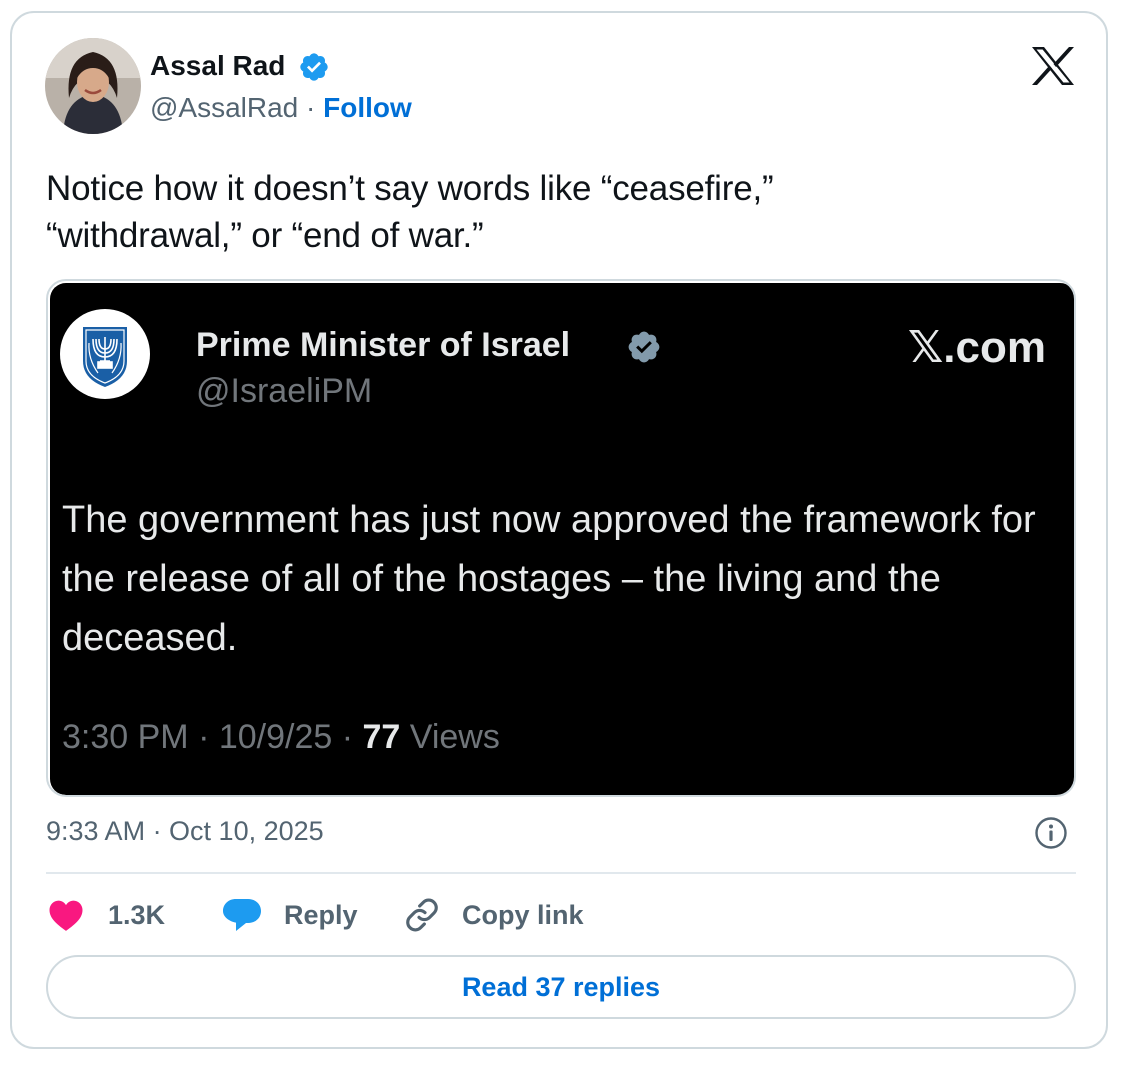 Image resolution: width=1124 pixels, height=1070 pixels. Describe the element at coordinates (321, 915) in the screenshot. I see `reply-label: Reply` at that location.